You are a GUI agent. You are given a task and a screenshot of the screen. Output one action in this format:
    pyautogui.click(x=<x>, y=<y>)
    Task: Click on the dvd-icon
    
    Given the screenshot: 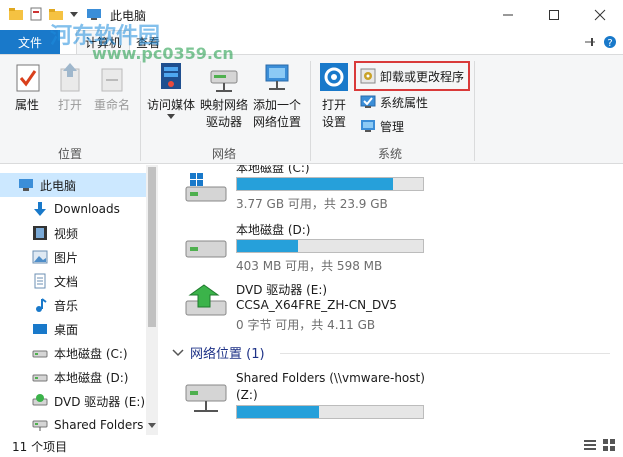 What is the action you would take?
    pyautogui.click(x=40, y=400)
    